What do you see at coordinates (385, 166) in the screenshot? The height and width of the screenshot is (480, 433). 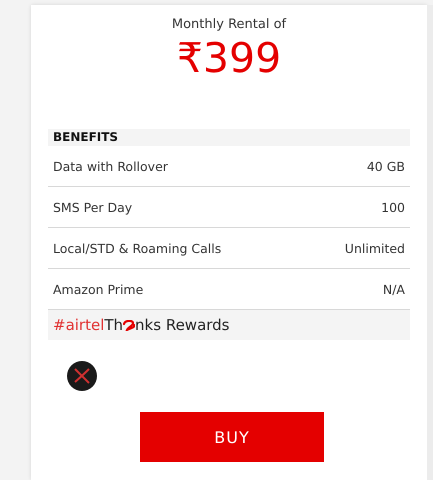 I see `benefit-value: 40 GB` at bounding box center [385, 166].